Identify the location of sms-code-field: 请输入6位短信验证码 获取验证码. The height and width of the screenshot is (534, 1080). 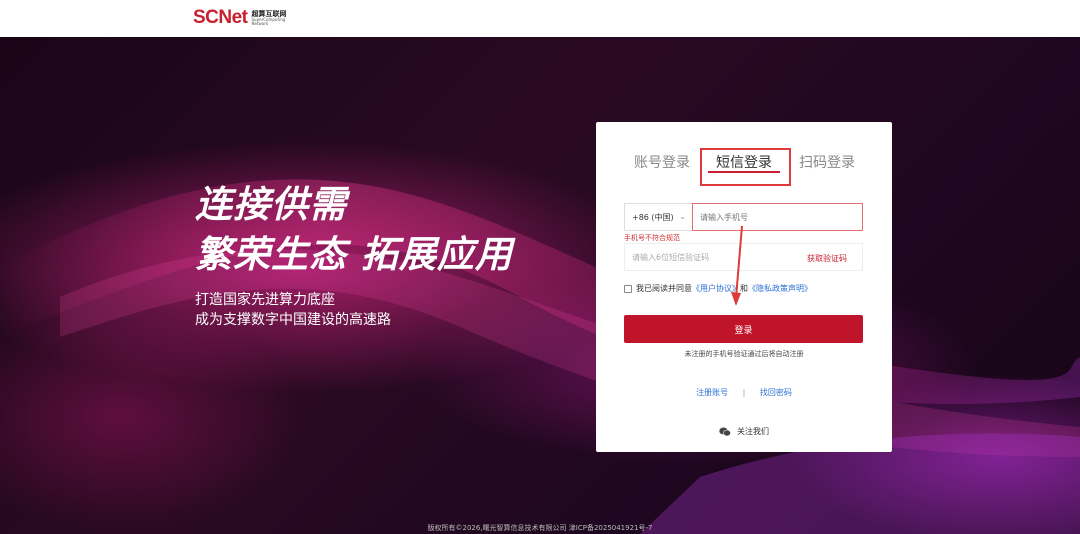
(743, 257).